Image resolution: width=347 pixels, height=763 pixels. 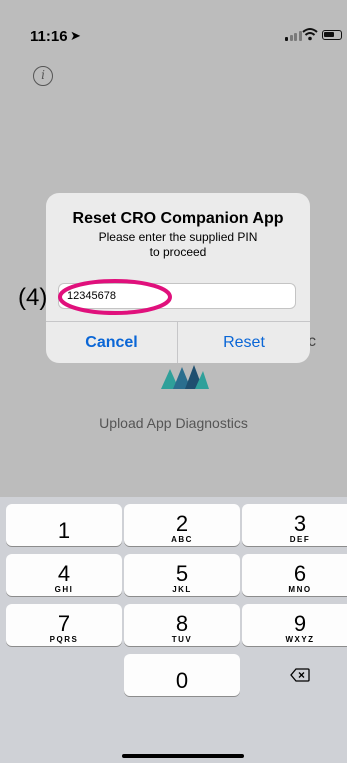 What do you see at coordinates (43, 76) in the screenshot?
I see `info-icon: i` at bounding box center [43, 76].